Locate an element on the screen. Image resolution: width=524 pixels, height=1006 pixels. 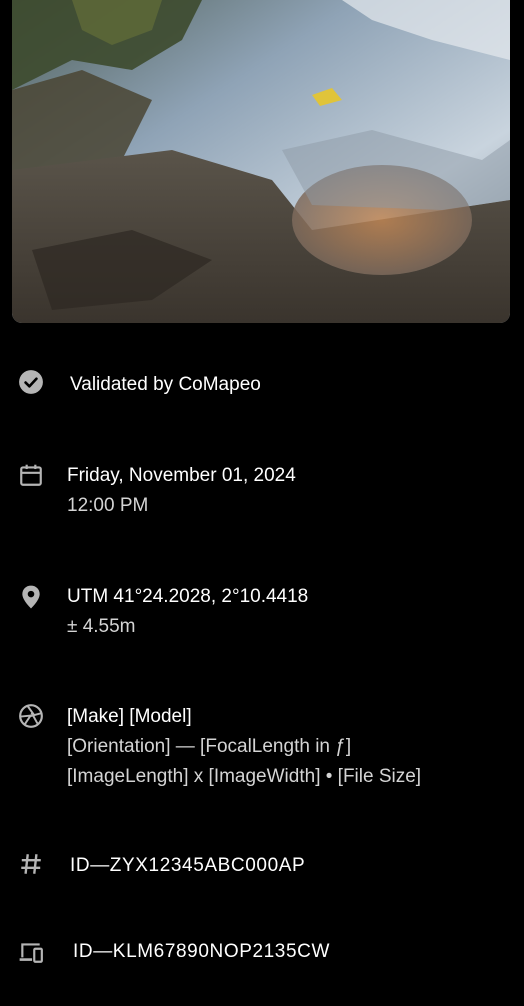
camera-make-model: [Make] [Model] is located at coordinates (129, 716).